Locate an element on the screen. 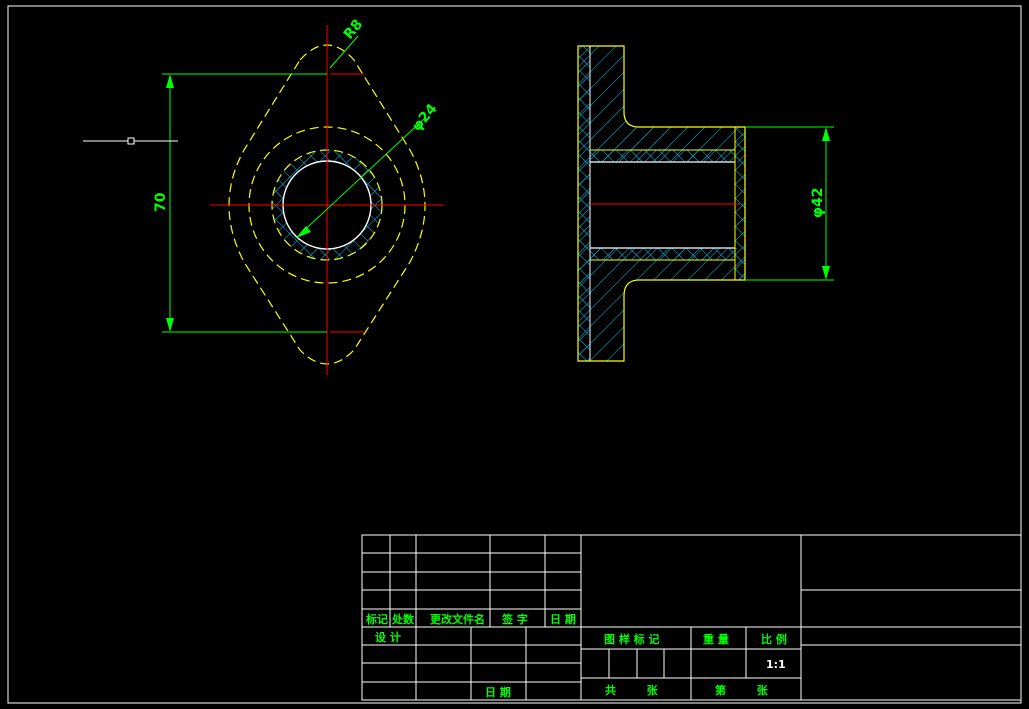 The width and height of the screenshot is (1029, 709). rev-header-zone: 处数 is located at coordinates (403, 619).